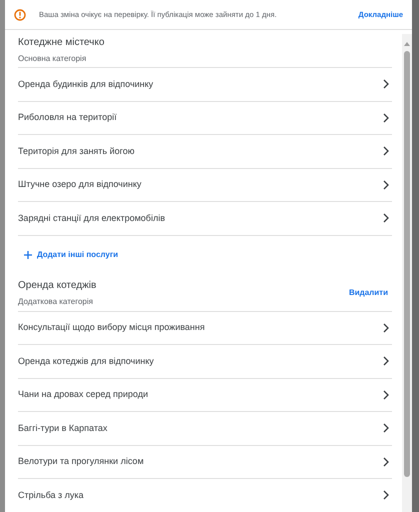  What do you see at coordinates (205, 185) in the screenshot?
I see `service-row: Штучне озеро для відпочинку` at bounding box center [205, 185].